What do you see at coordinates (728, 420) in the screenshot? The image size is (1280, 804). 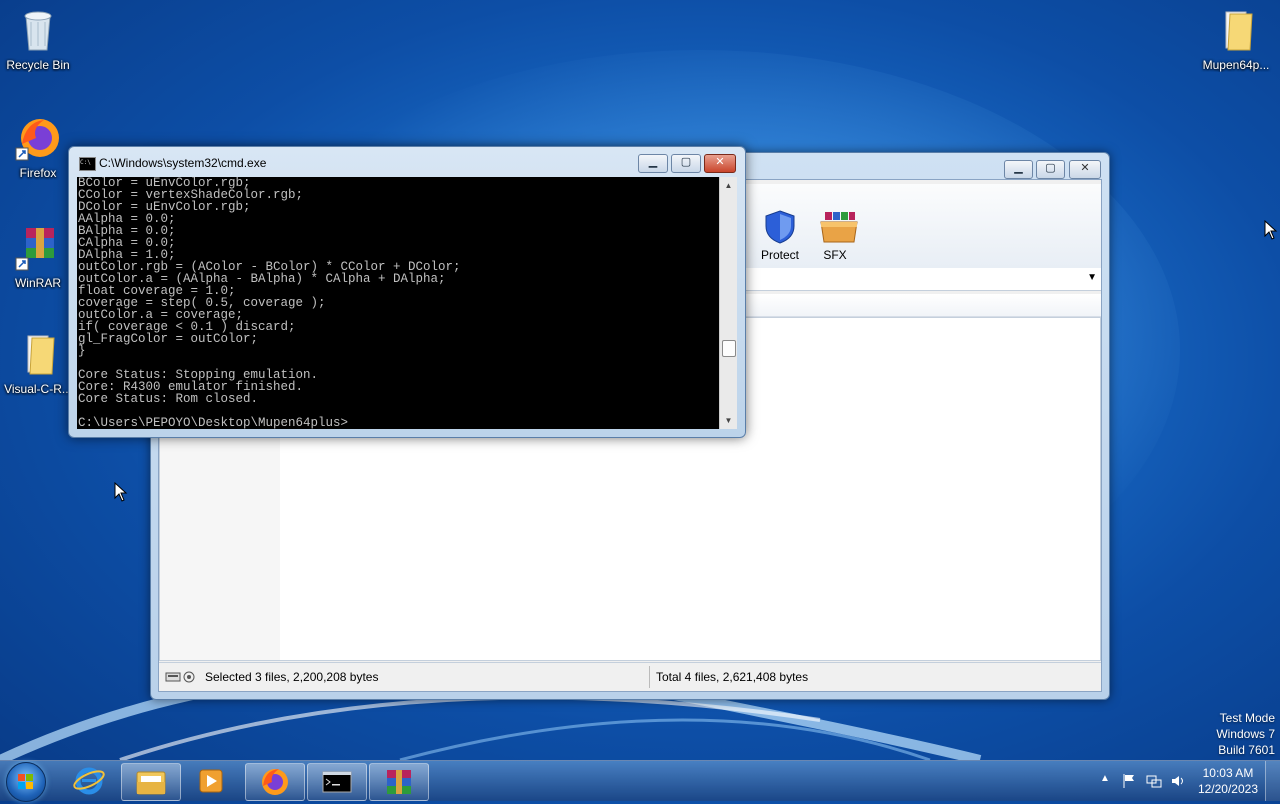 I see `scroll-down-arrow-icon: ▼` at bounding box center [728, 420].